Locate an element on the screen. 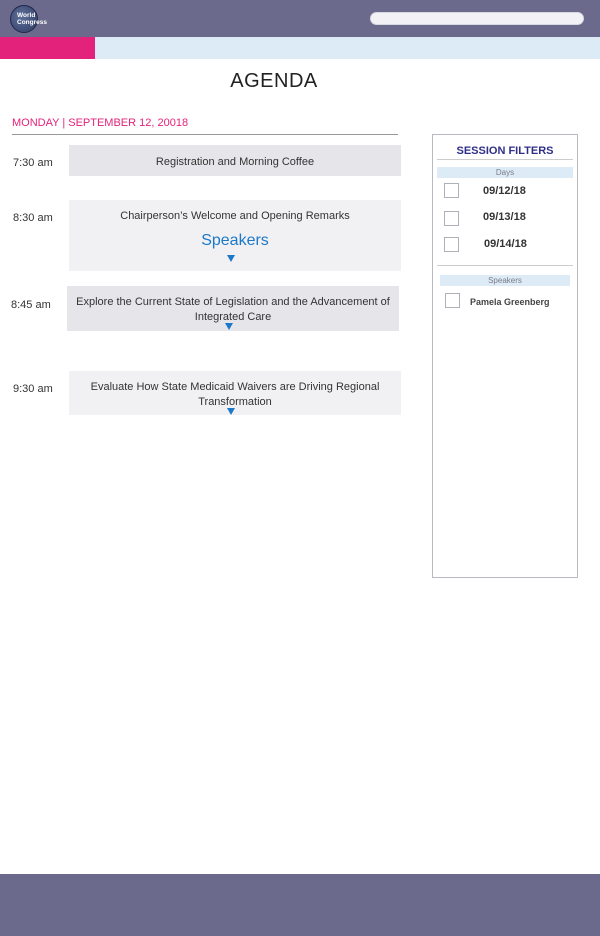 This screenshot has width=600, height=936. session-time: 7:30 am is located at coordinates (33, 163).